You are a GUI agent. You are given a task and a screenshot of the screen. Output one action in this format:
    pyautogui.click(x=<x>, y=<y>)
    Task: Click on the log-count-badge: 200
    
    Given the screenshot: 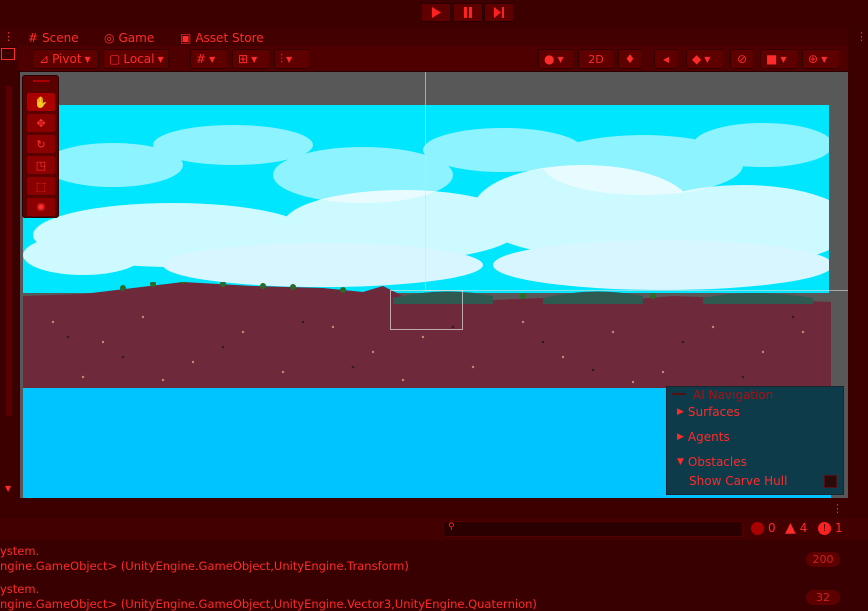 What is the action you would take?
    pyautogui.click(x=823, y=559)
    